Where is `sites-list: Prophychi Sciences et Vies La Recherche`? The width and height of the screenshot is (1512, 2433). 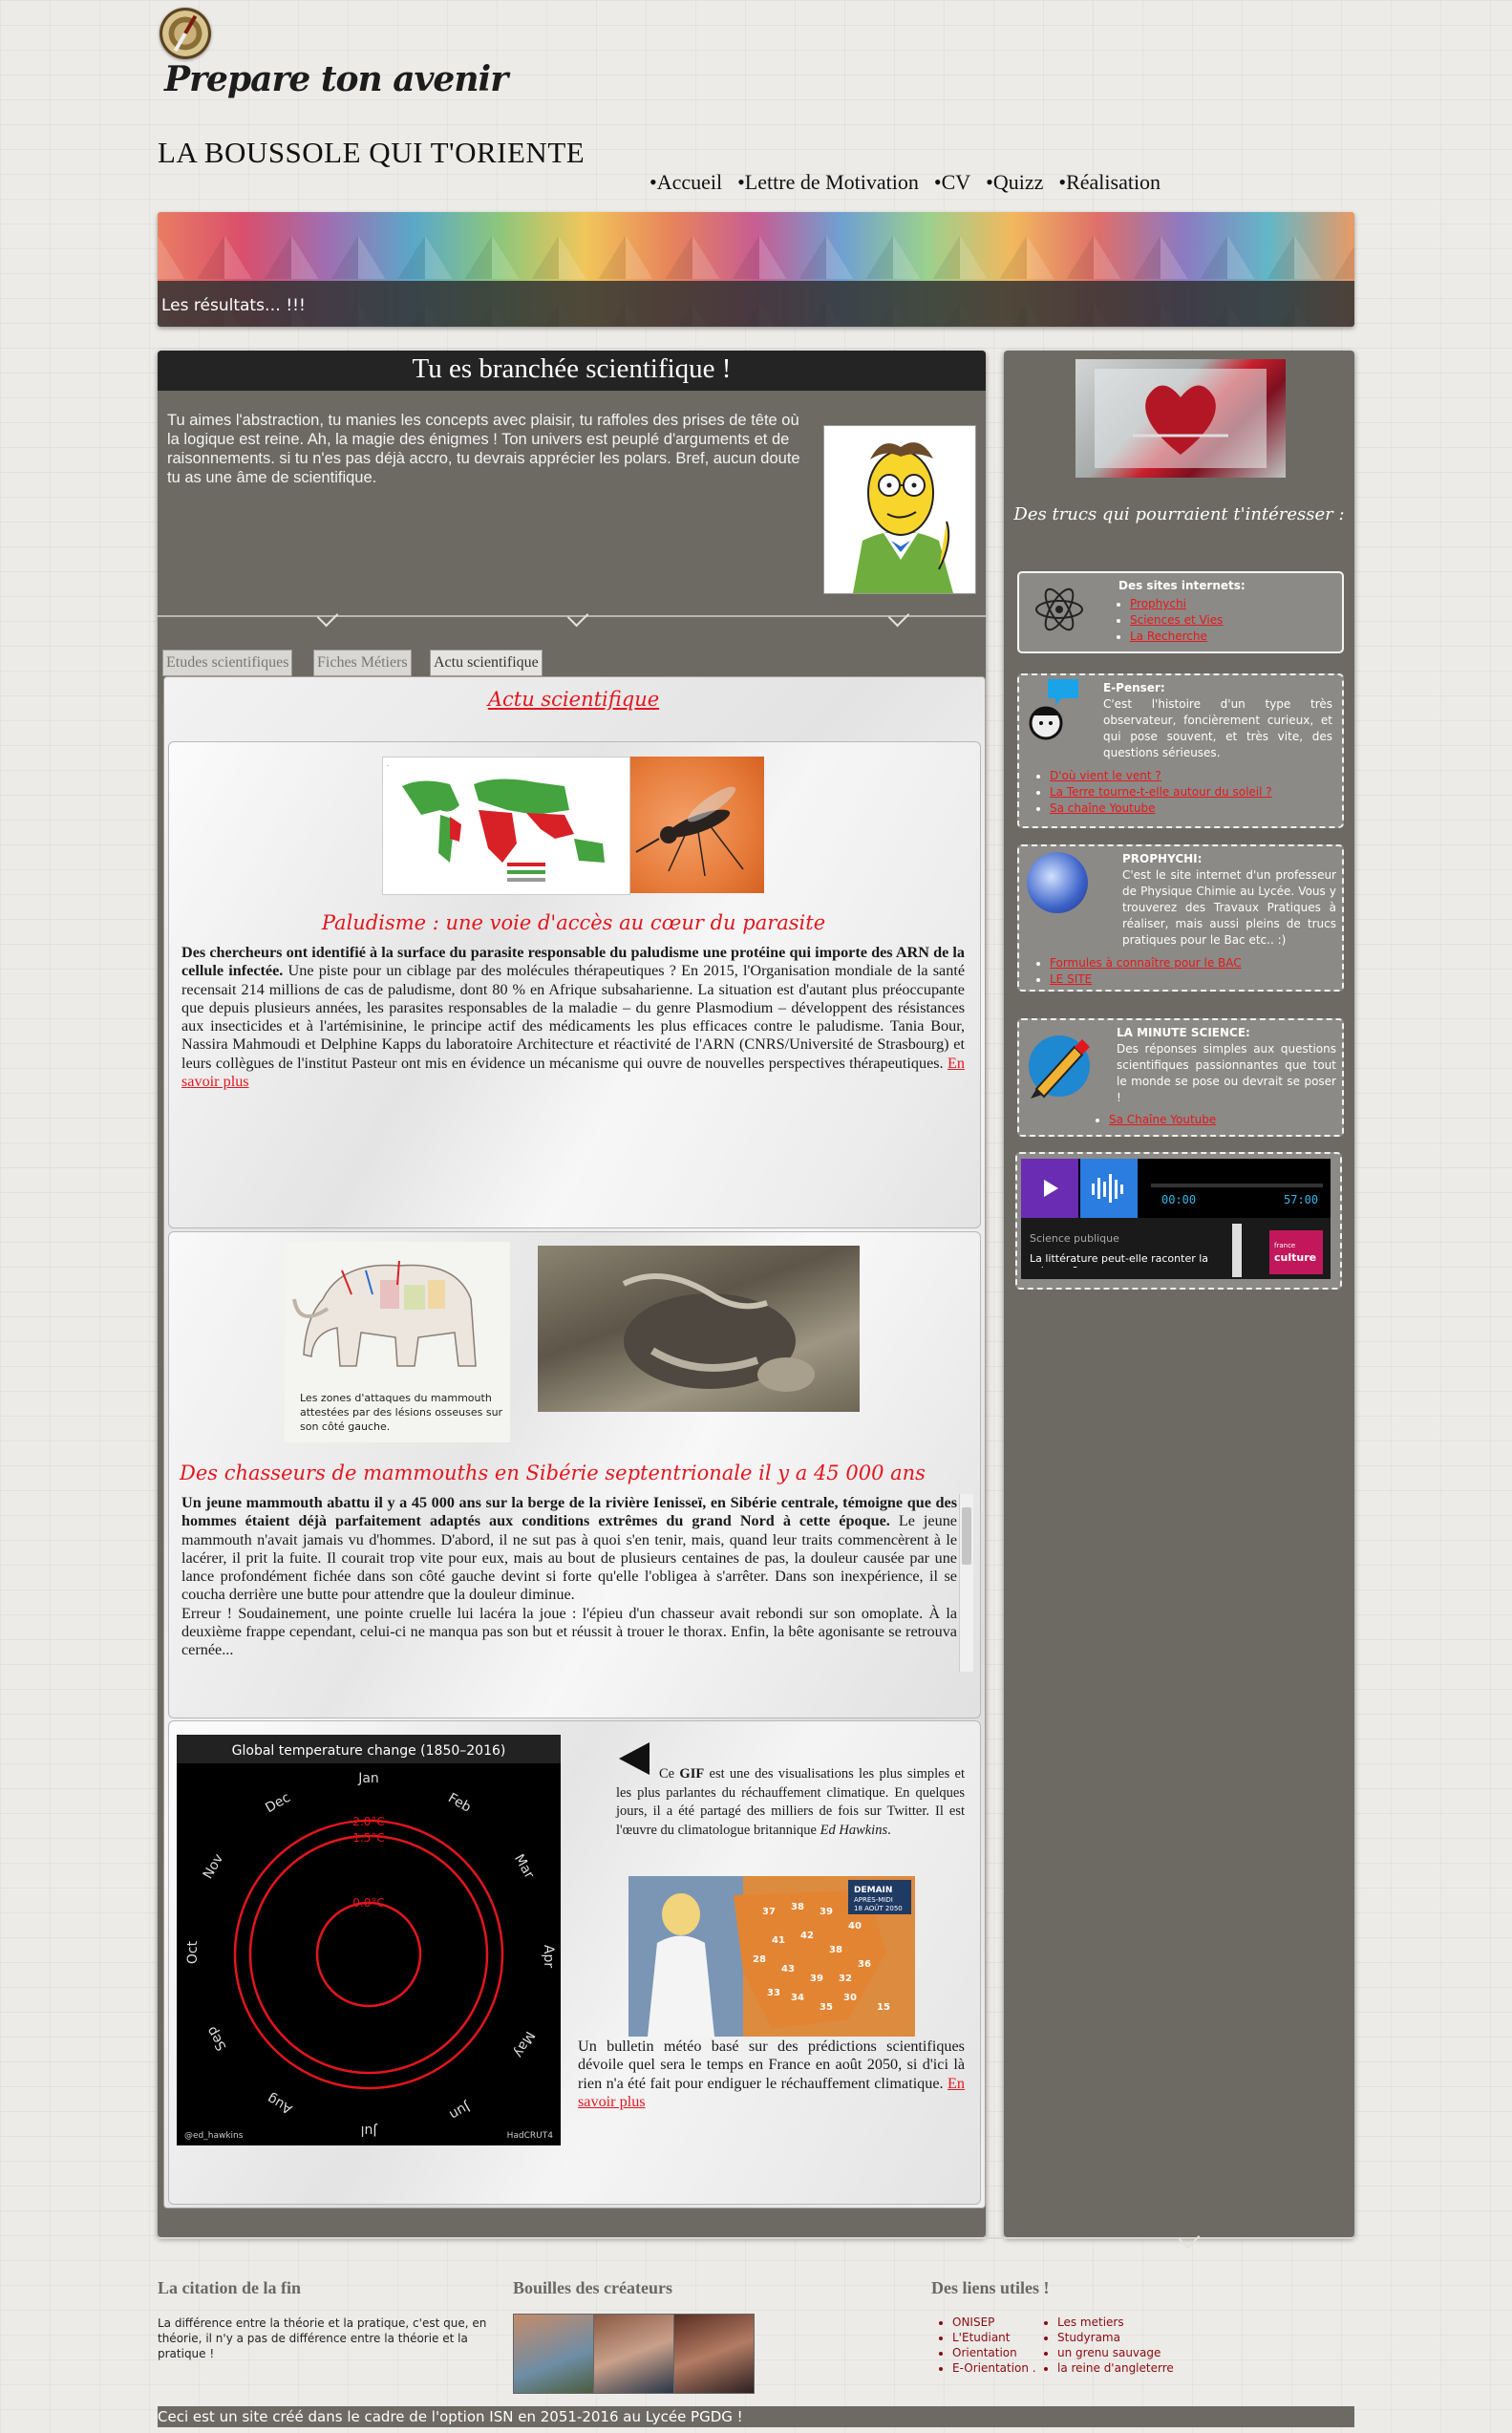 sites-list: Prophychi Sciences et Vies La Recherche is located at coordinates (1168, 621).